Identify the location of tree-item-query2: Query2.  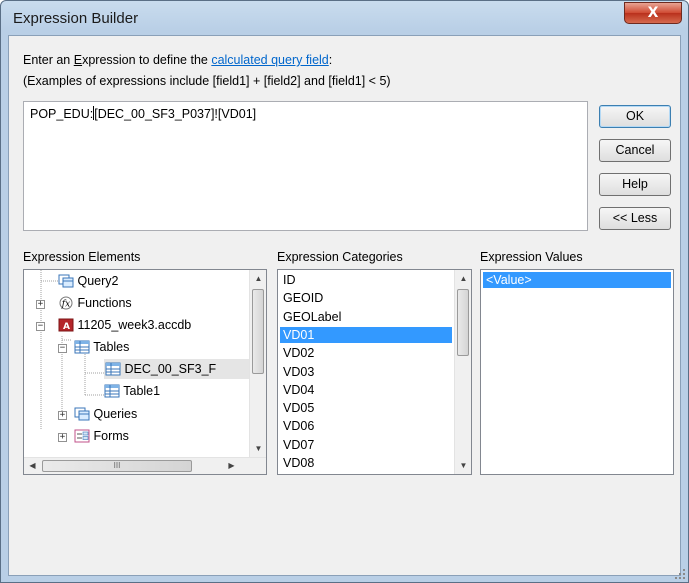
(88, 281).